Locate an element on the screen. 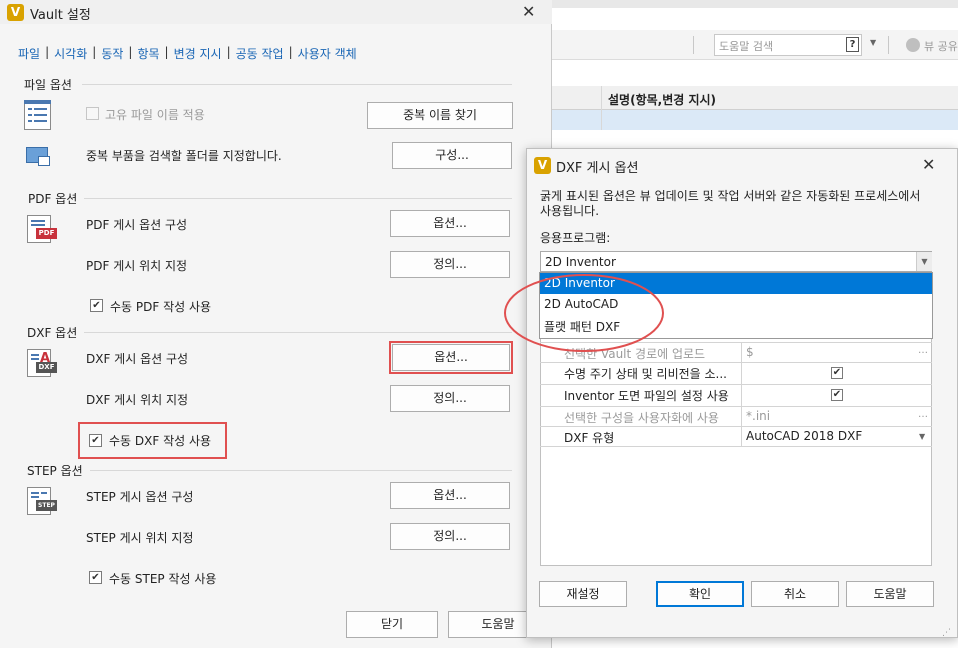 This screenshot has width=958, height=648. file-list-icon is located at coordinates (37, 115).